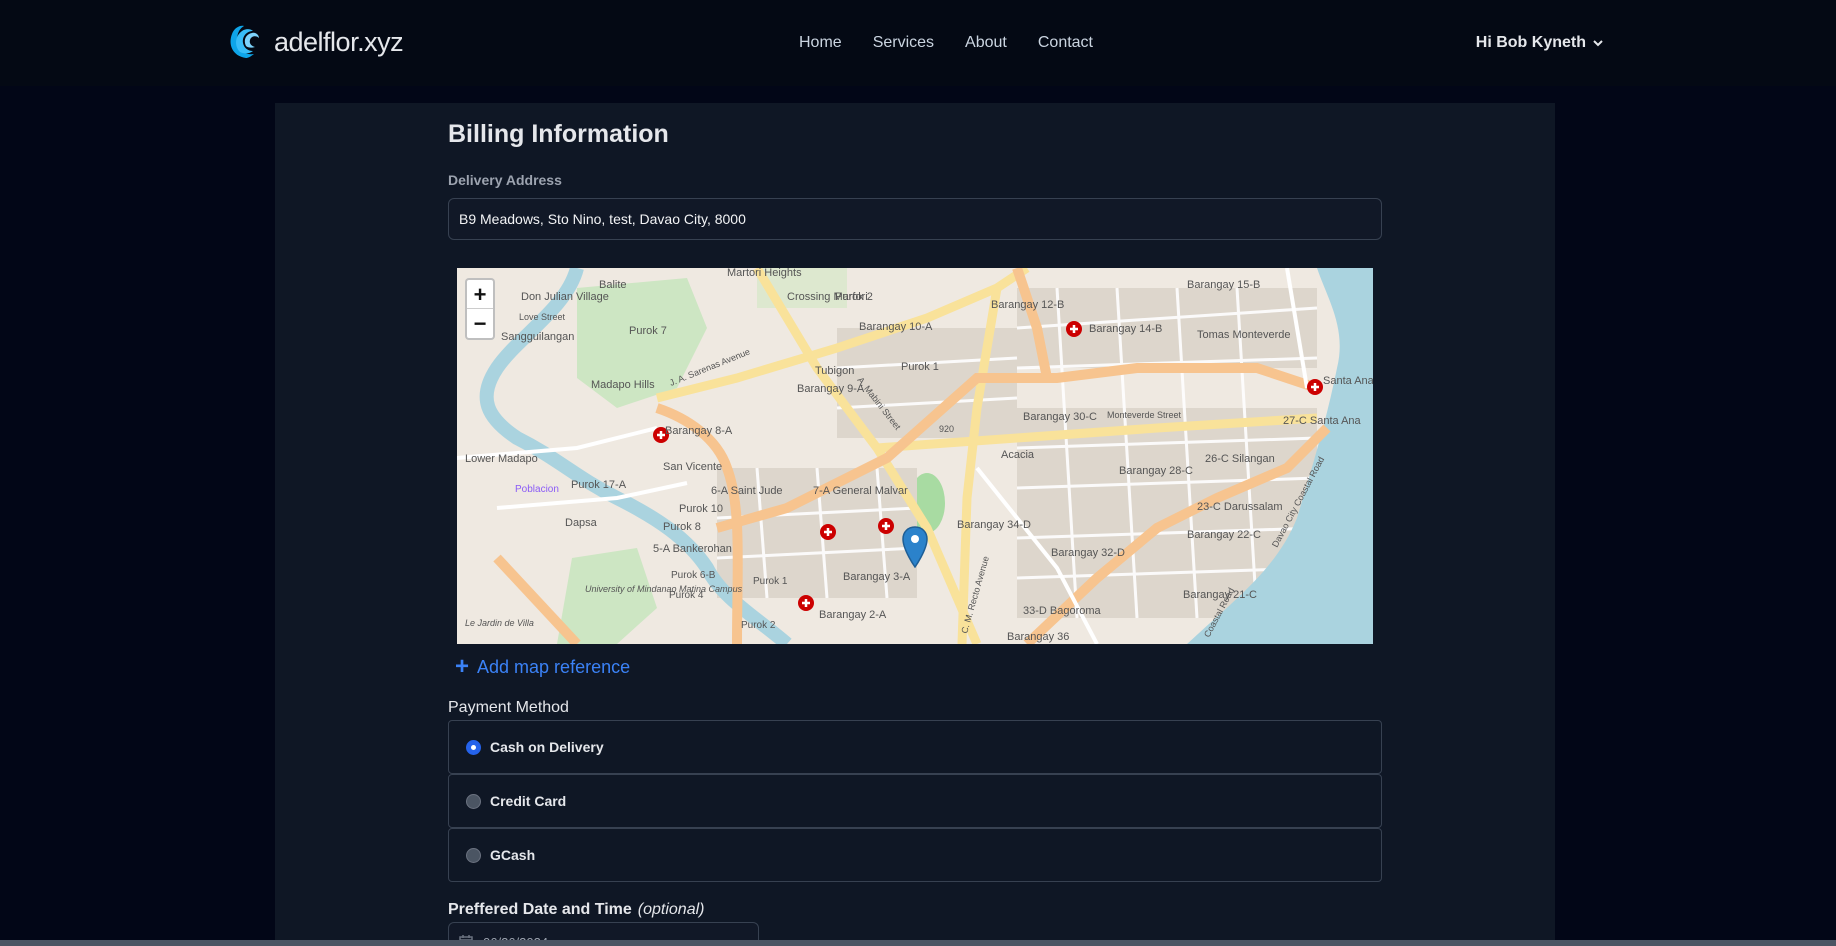 The height and width of the screenshot is (946, 1836). What do you see at coordinates (565, 297) in the screenshot?
I see `map-label: Don Julian Village` at bounding box center [565, 297].